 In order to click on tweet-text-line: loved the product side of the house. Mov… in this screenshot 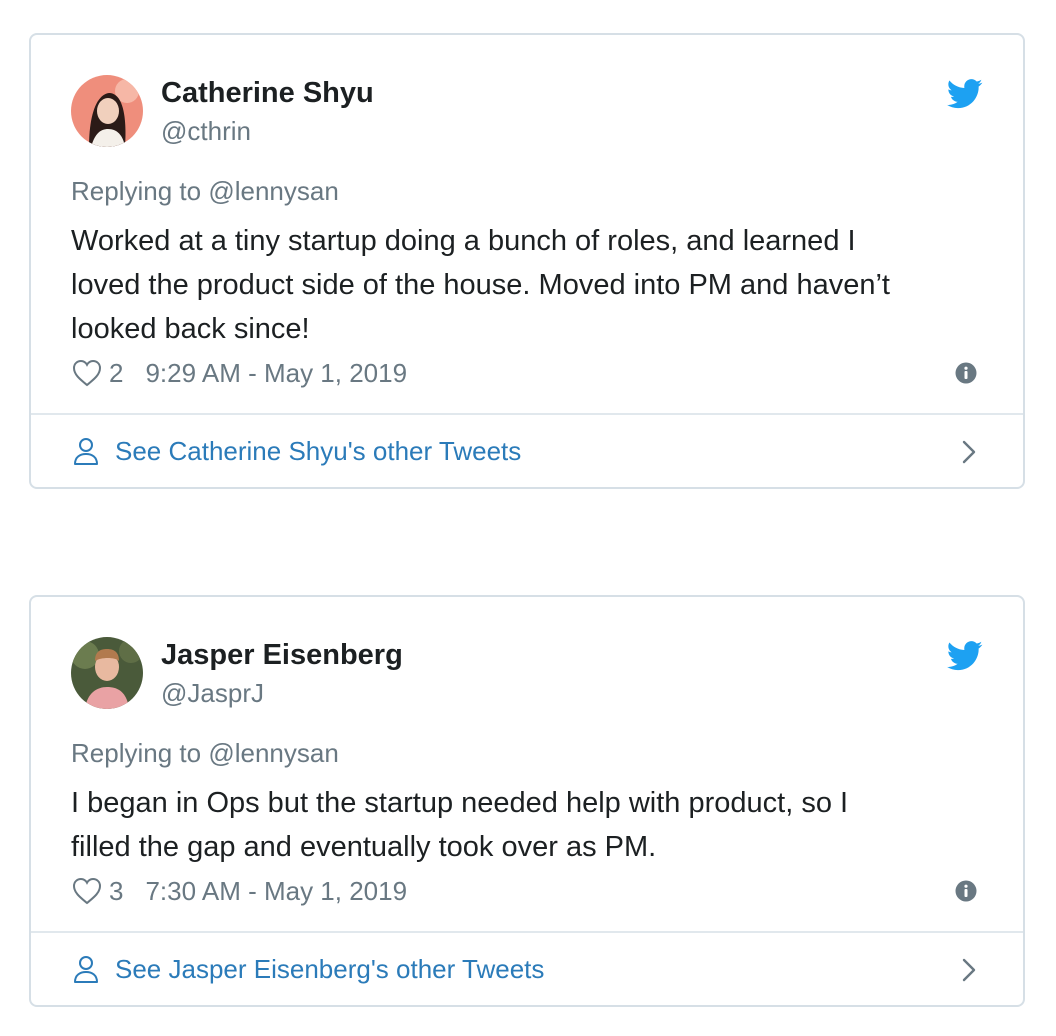, I will do `click(480, 285)`.